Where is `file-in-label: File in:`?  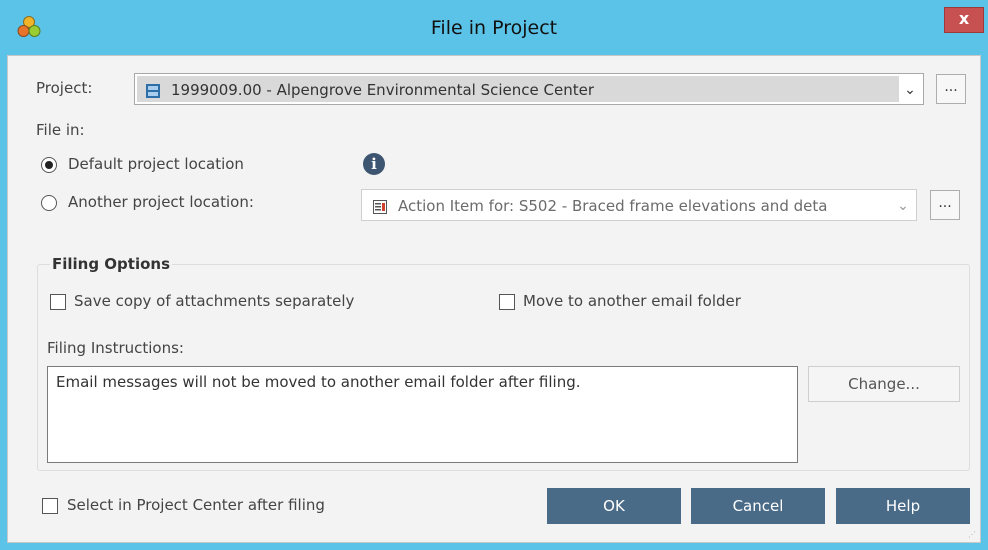 file-in-label: File in: is located at coordinates (60, 130).